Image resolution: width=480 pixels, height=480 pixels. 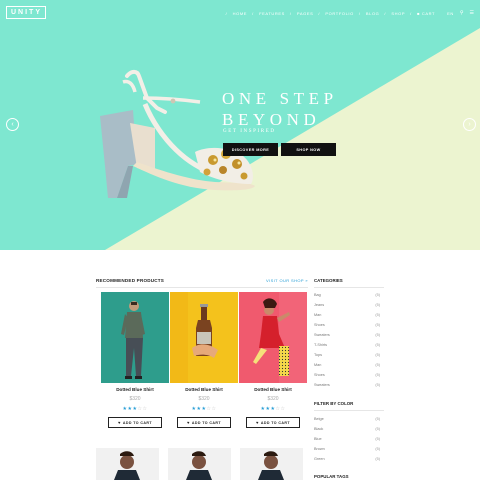 I want to click on nav-pages: / PAGES, so click(x=302, y=13).